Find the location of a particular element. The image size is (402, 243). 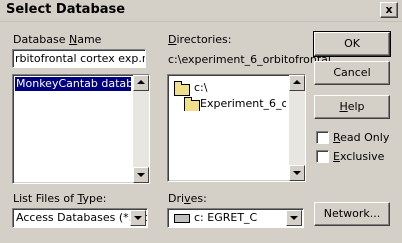

file-list-scrollbar is located at coordinates (141, 129).